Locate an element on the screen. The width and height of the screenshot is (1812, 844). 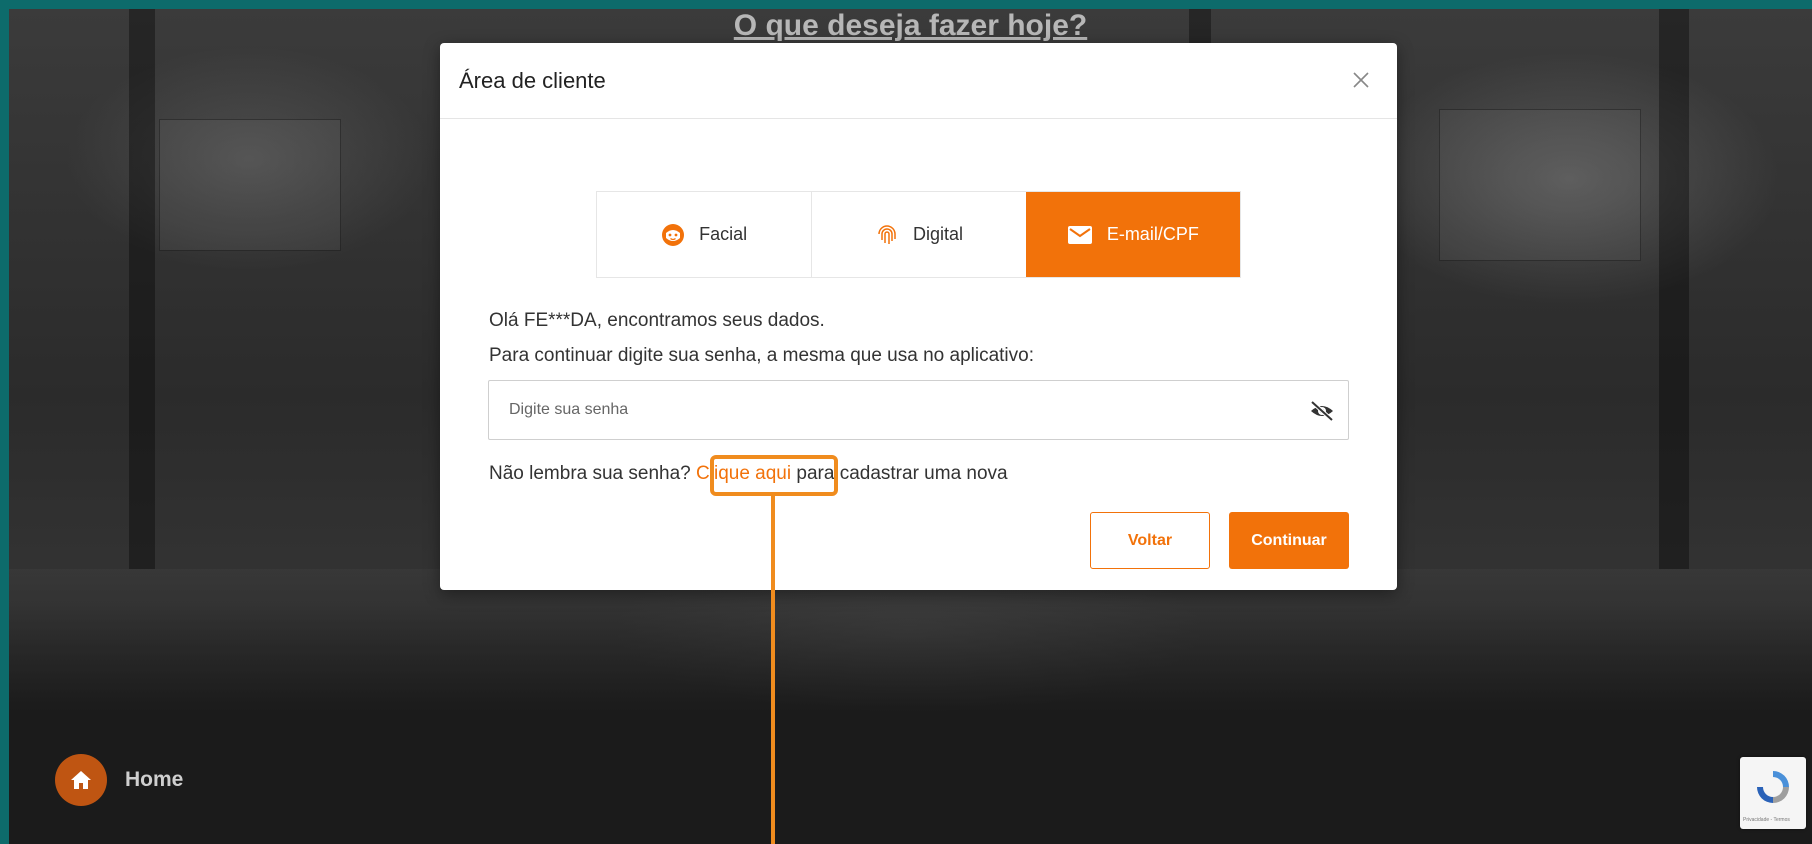
mail-icon is located at coordinates (1080, 235).